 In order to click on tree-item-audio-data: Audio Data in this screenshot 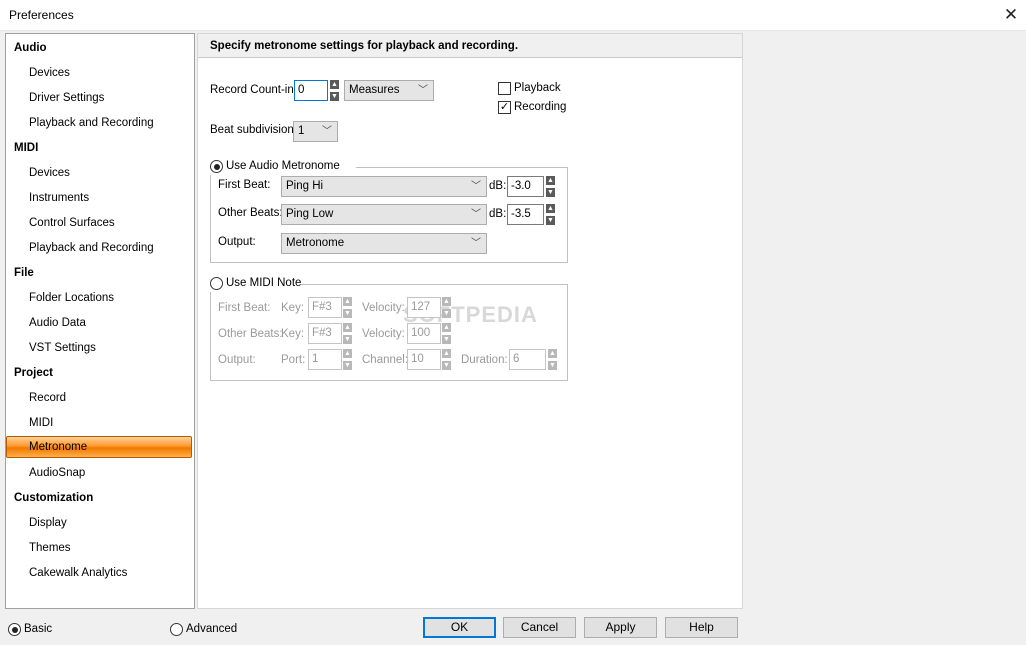, I will do `click(57, 323)`.